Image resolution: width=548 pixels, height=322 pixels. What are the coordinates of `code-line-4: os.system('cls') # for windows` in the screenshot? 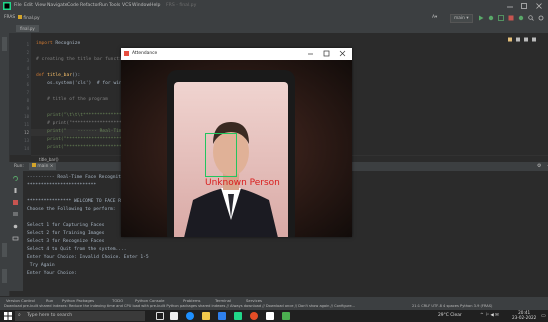 It's located at (84, 83).